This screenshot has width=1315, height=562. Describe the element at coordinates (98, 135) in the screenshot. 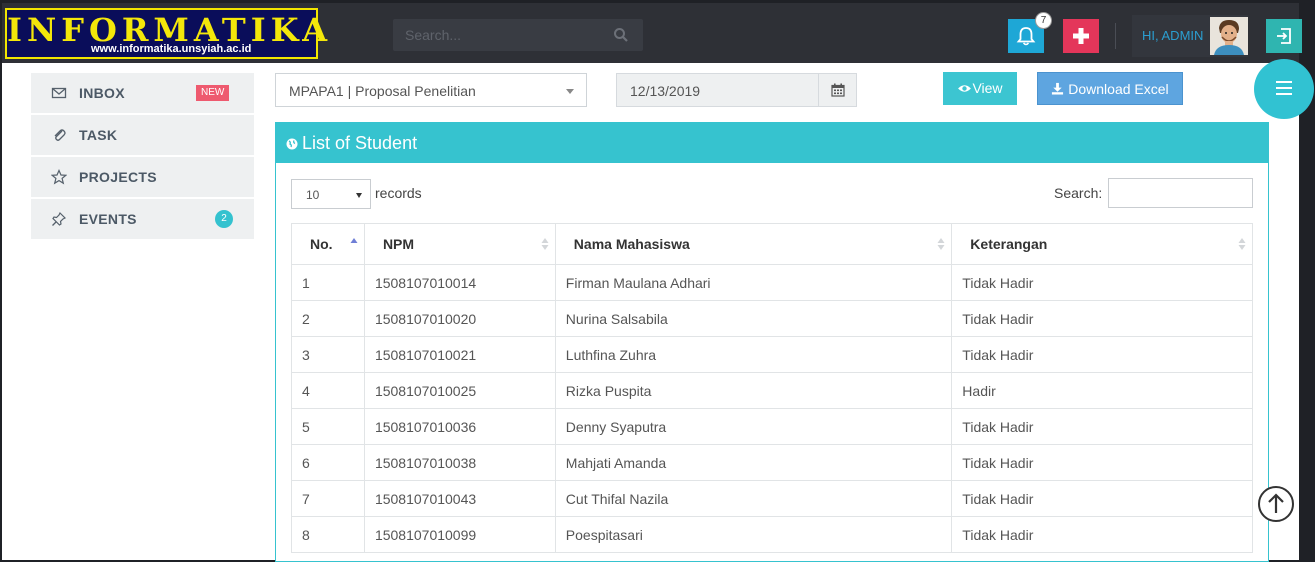

I see `sidebar-item-label: TASK` at that location.